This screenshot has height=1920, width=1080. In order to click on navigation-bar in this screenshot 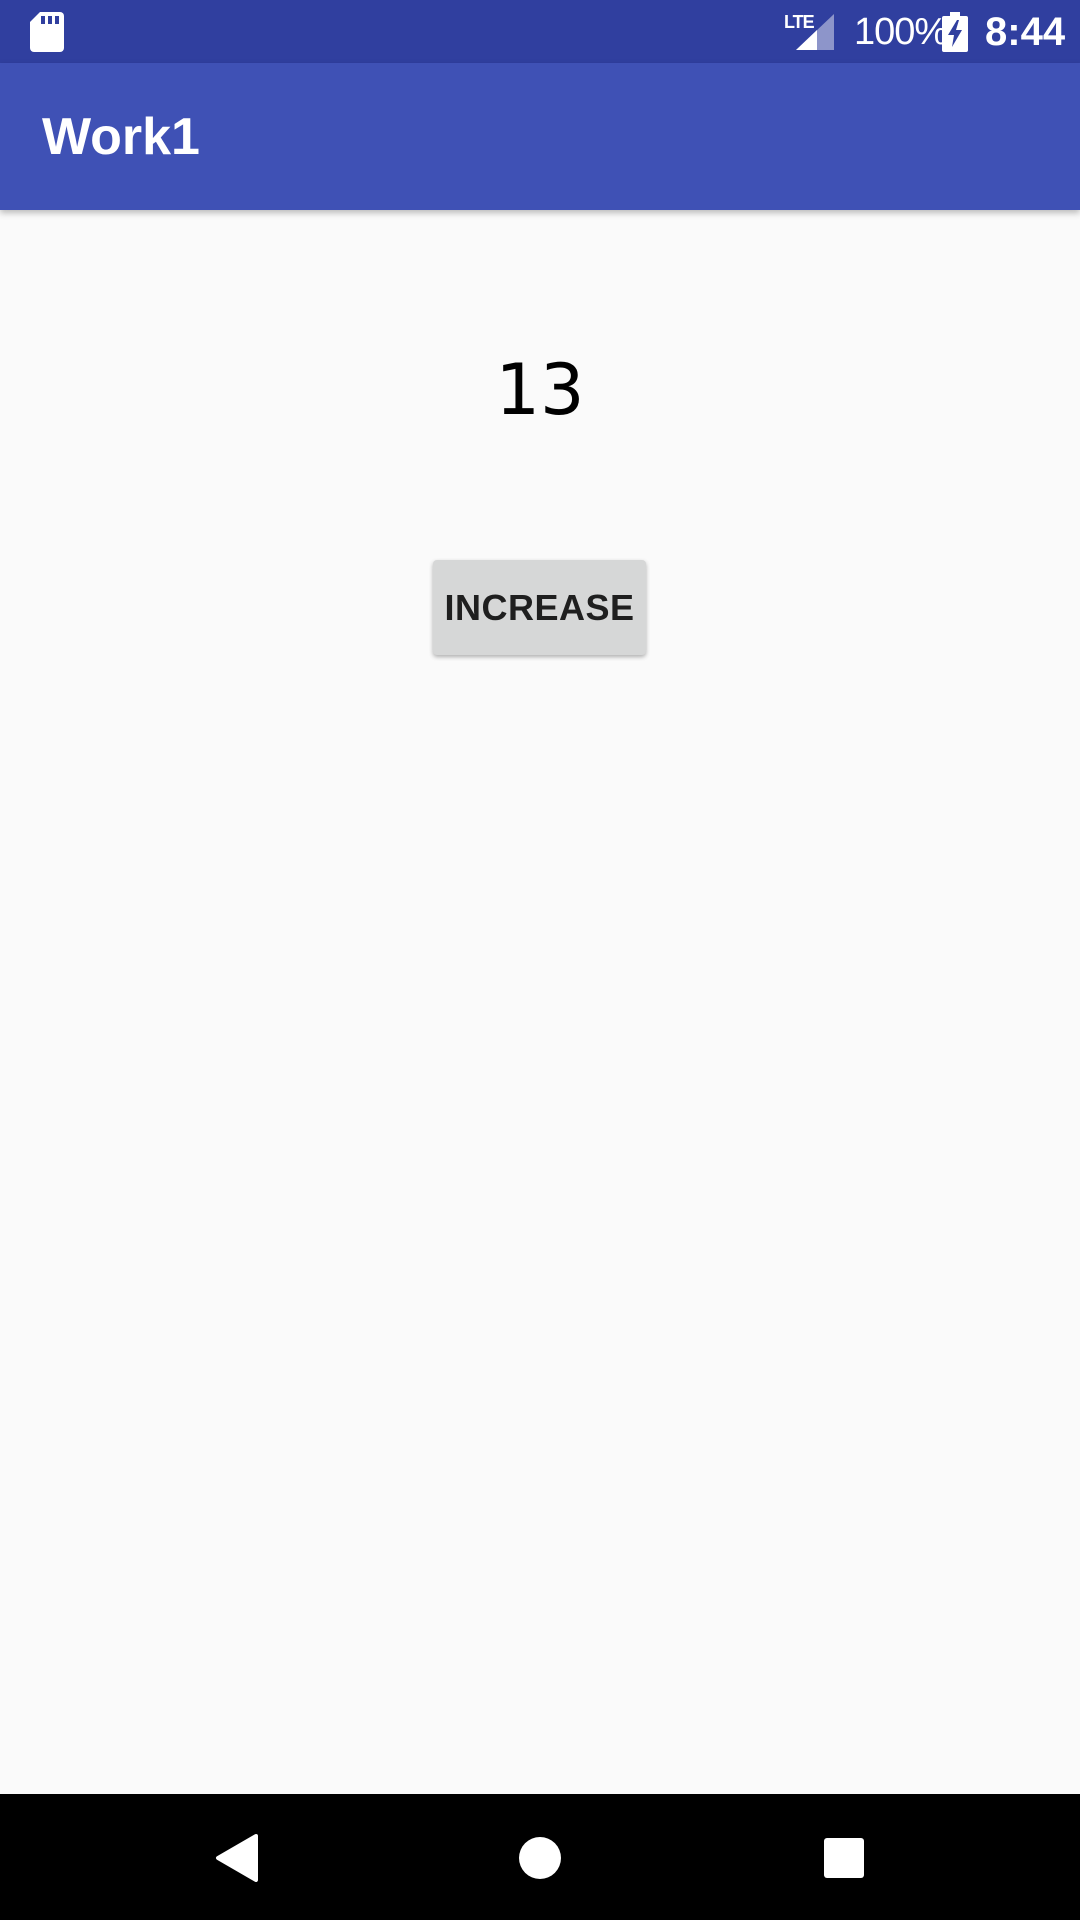, I will do `click(540, 1857)`.